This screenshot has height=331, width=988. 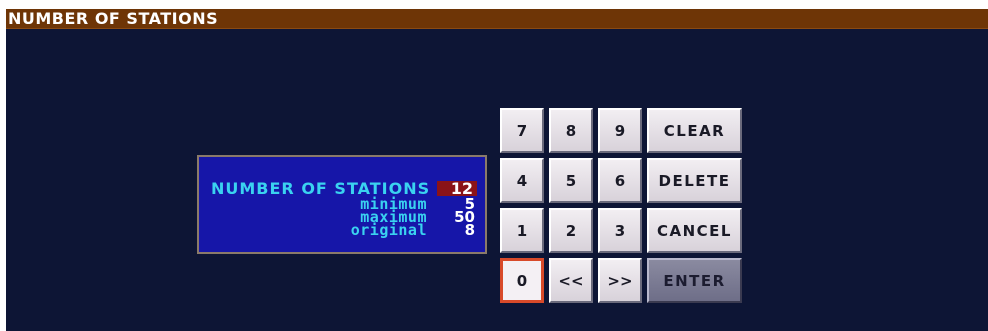 I want to click on key-1: 1, so click(x=522, y=230).